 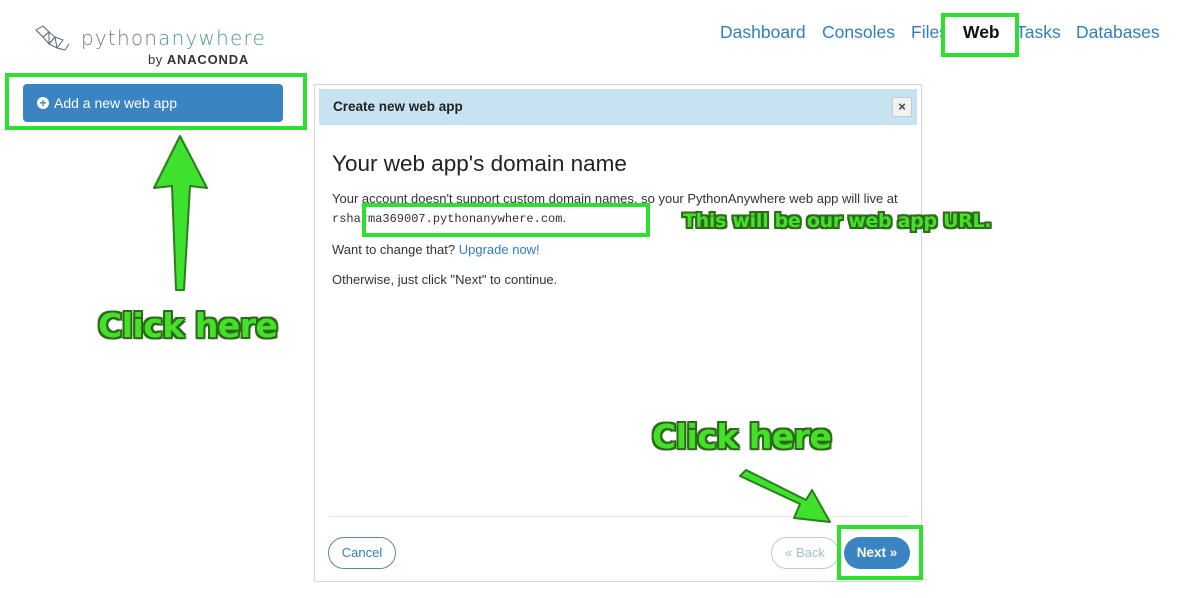 I want to click on modal-footer-divider, so click(x=619, y=516).